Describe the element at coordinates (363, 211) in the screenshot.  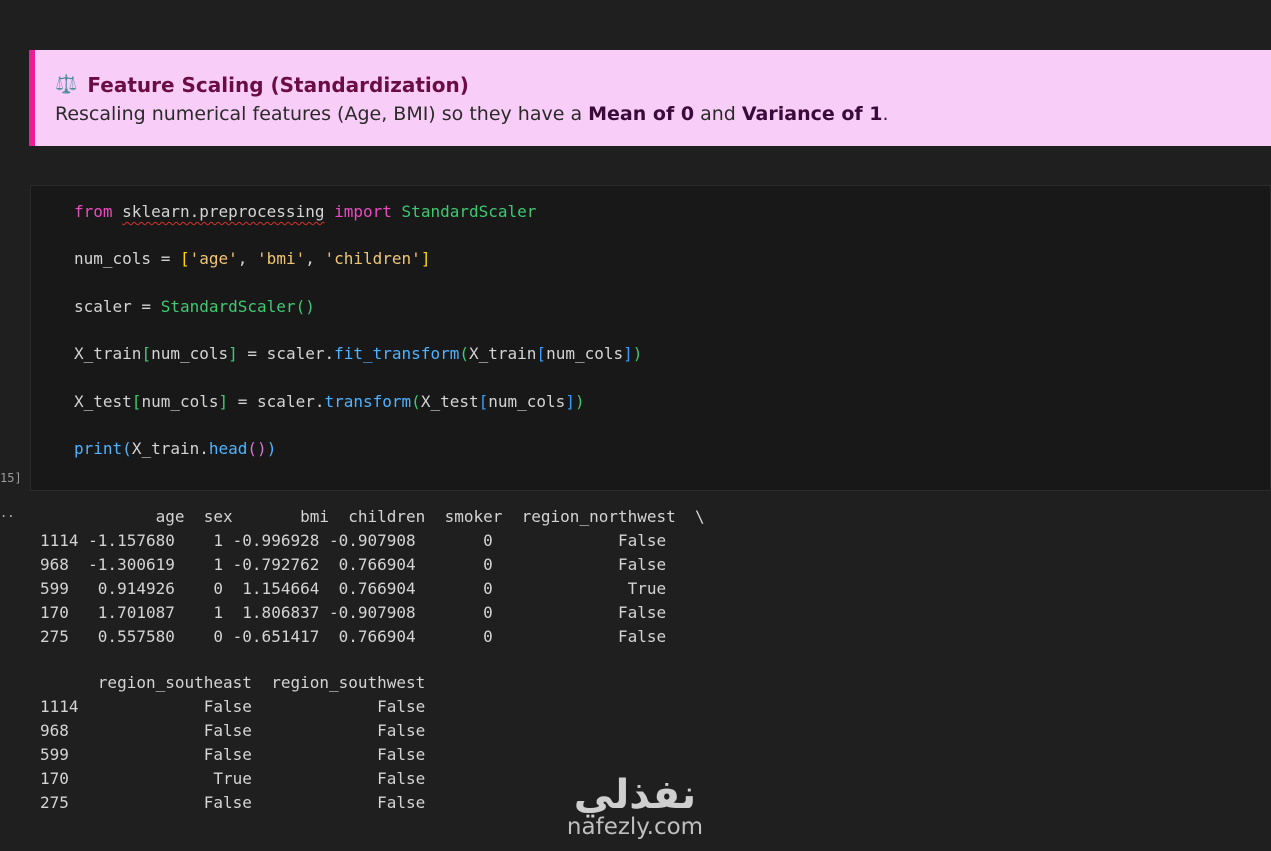
I see `kw-import: import` at that location.